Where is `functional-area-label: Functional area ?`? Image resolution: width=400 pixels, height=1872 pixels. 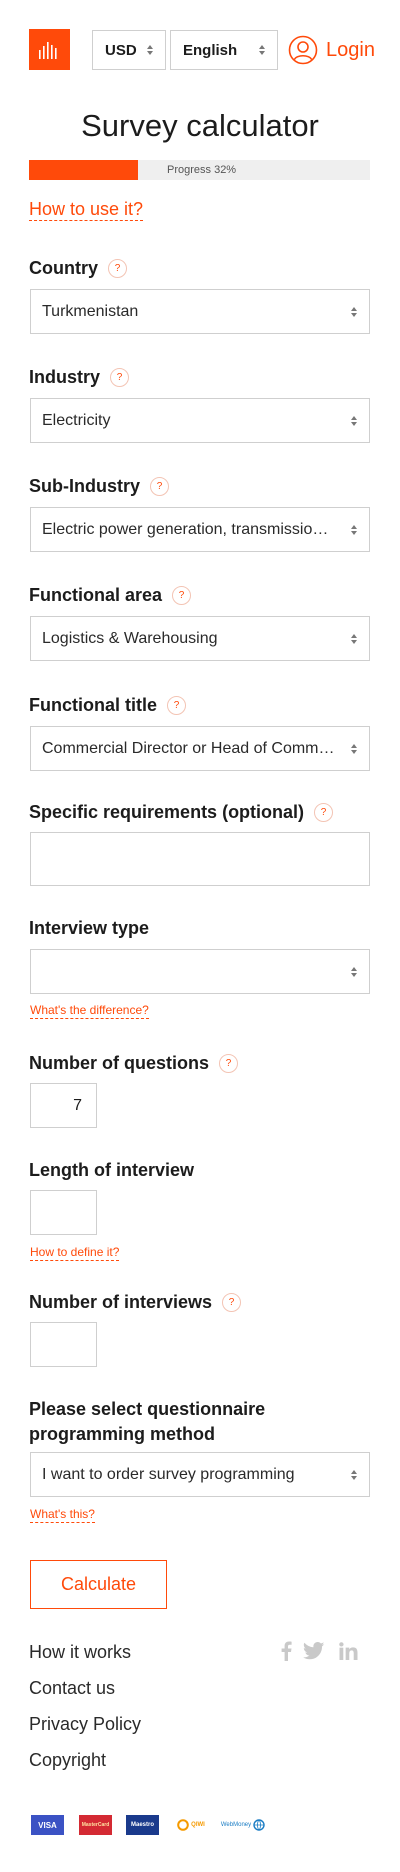 functional-area-label: Functional area ? is located at coordinates (110, 595).